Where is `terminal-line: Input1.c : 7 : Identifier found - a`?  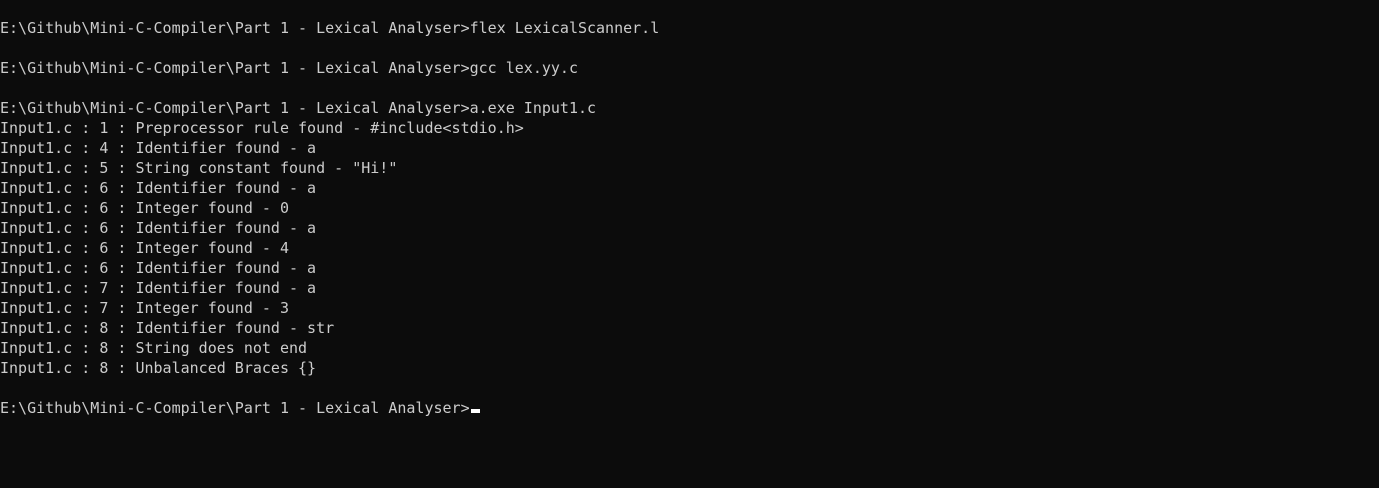
terminal-line: Input1.c : 7 : Identifier found - a is located at coordinates (158, 288).